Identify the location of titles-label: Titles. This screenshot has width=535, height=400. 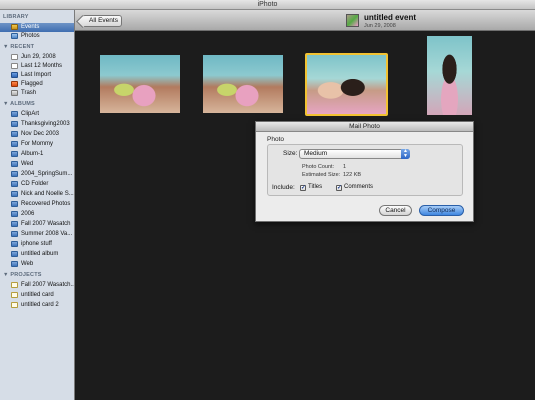
(315, 187).